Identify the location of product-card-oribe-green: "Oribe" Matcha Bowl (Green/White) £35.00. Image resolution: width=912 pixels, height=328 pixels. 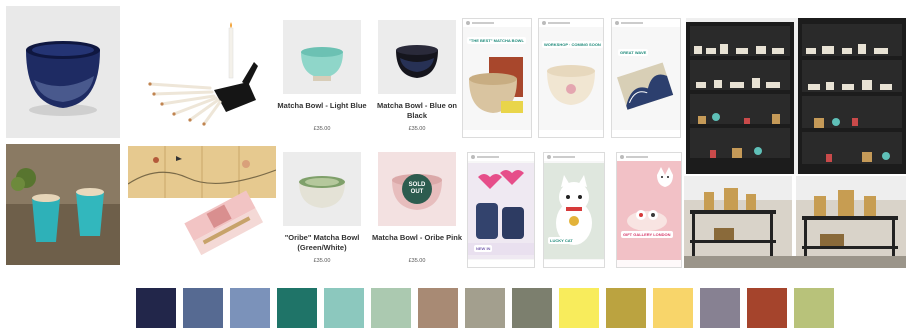
(322, 210).